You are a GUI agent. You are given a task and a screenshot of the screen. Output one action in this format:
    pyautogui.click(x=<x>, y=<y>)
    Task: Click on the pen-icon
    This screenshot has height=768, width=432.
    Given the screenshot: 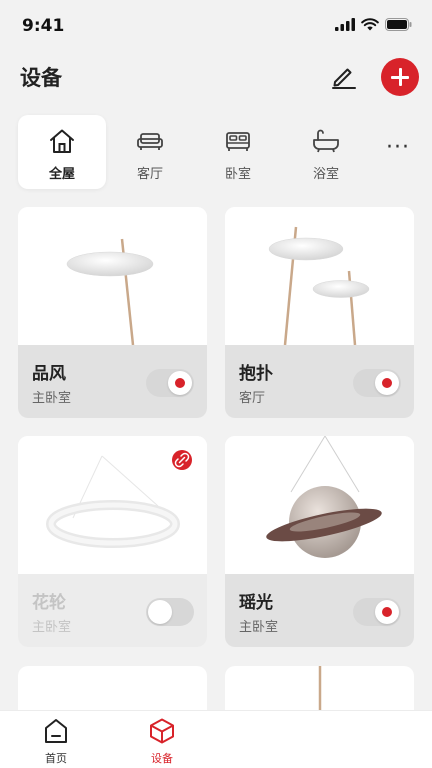 What is the action you would take?
    pyautogui.click(x=344, y=78)
    